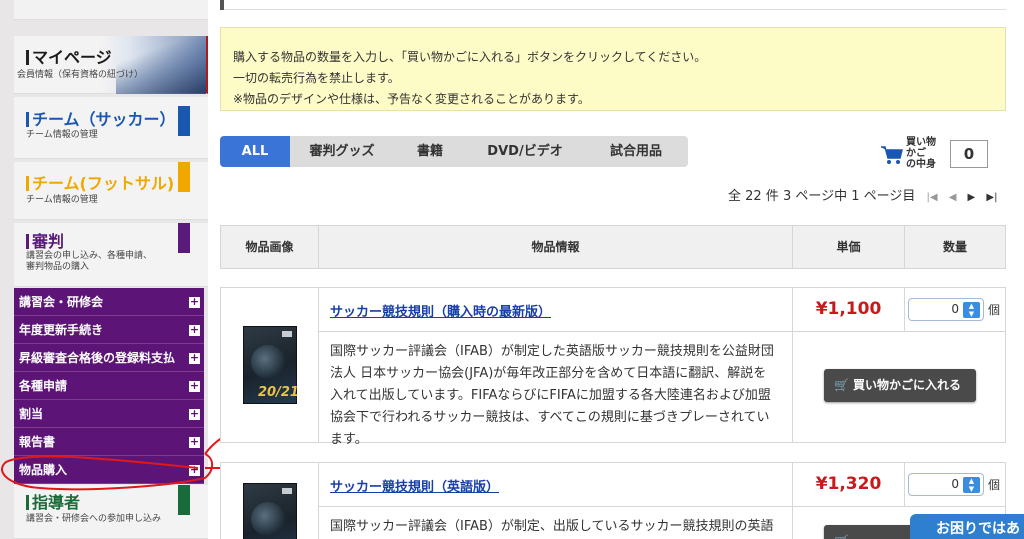 This screenshot has width=1024, height=539. Describe the element at coordinates (556, 310) in the screenshot. I see `product-name-cell: サッカー競技規則（購入時の最新版）` at that location.